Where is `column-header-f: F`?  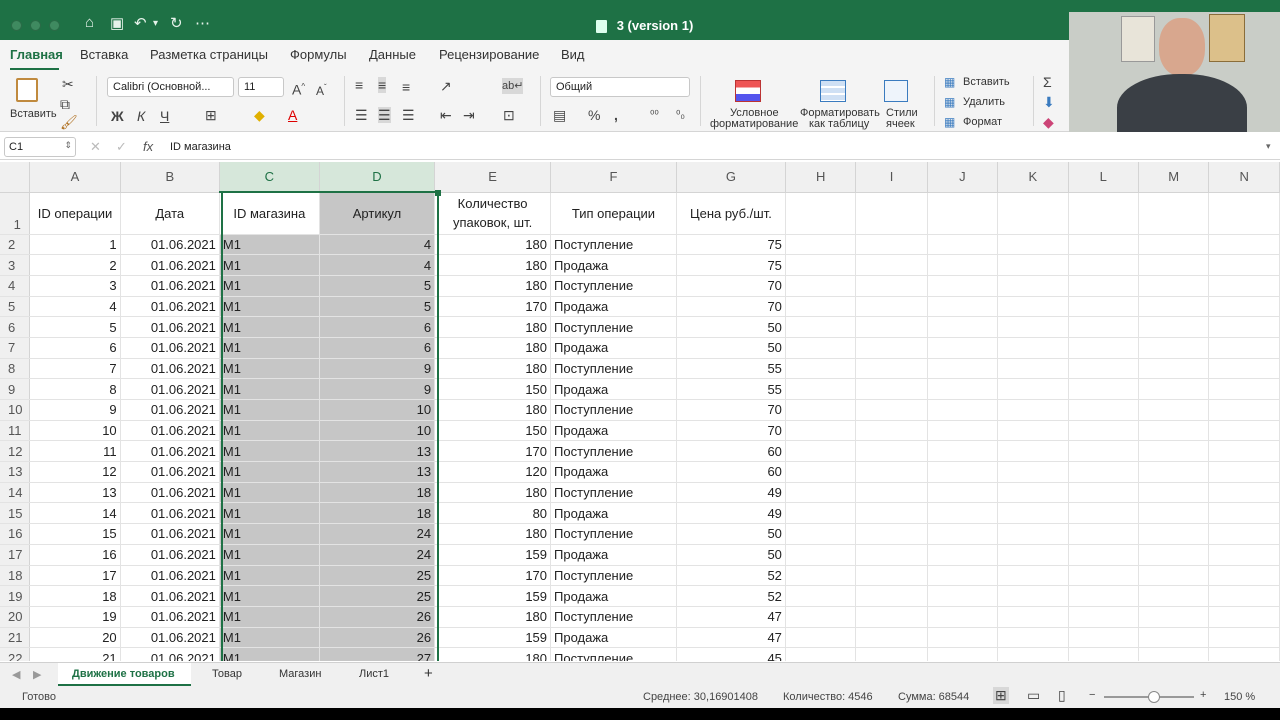 column-header-f: F is located at coordinates (613, 177).